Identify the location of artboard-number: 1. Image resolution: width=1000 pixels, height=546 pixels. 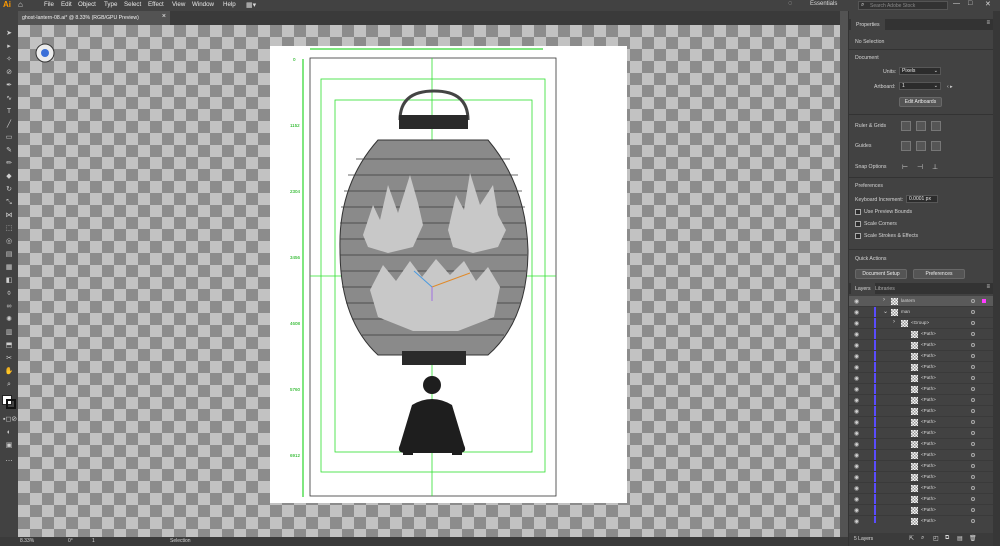
(93, 541).